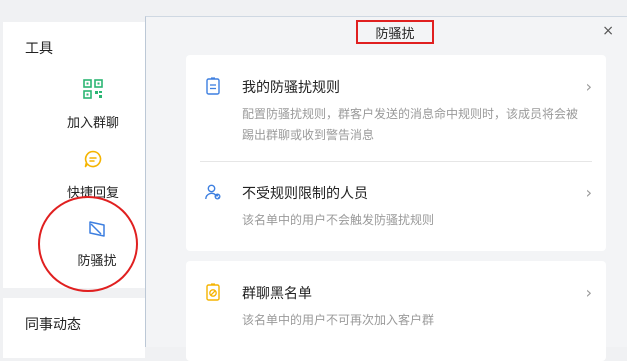 This screenshot has width=627, height=361. I want to click on join-group-label: 加入群聊, so click(92, 123).